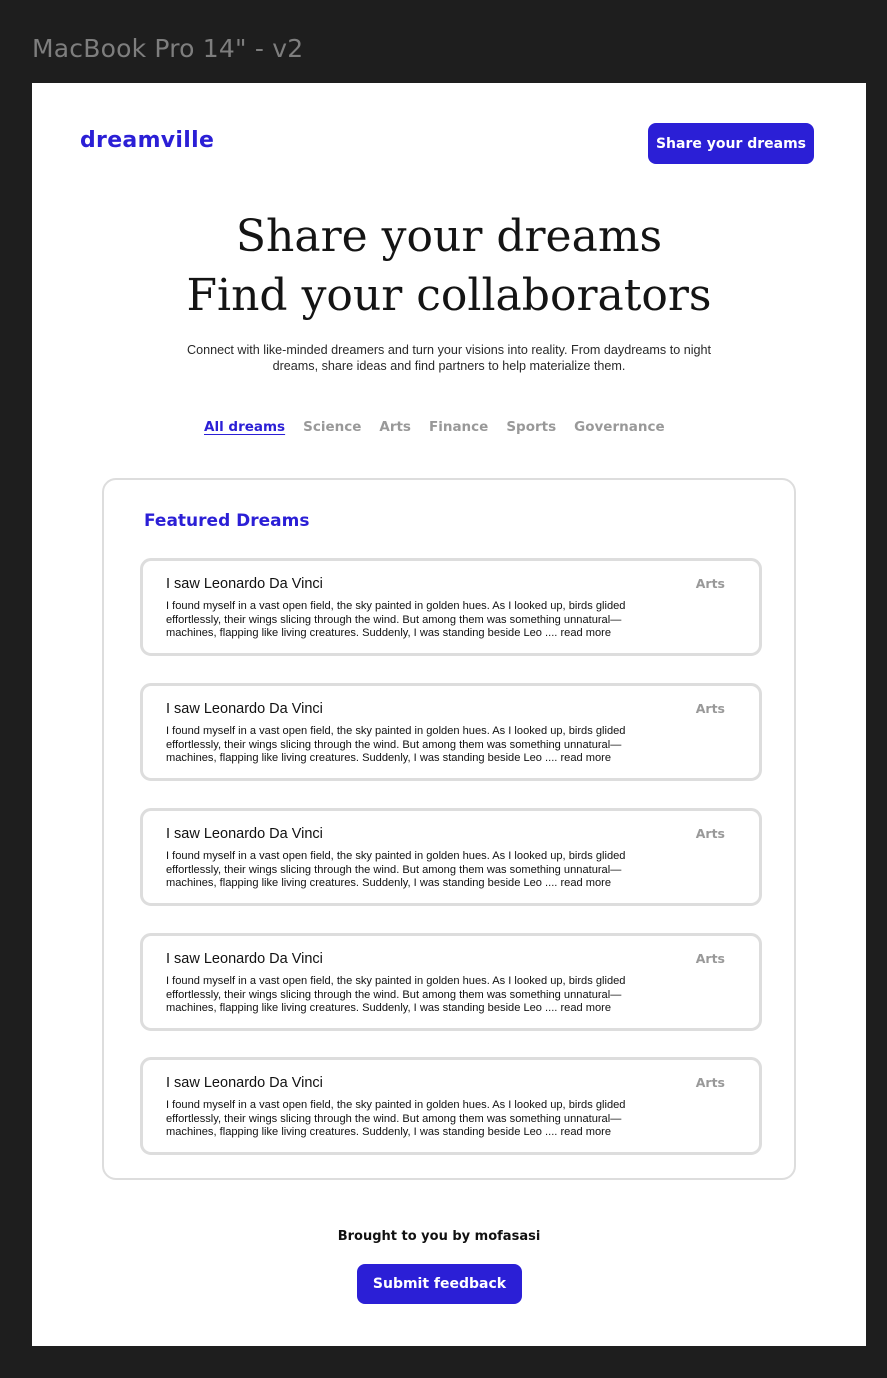 This screenshot has height=1378, width=887. I want to click on hero-title-line-1: Share your dreams, so click(449, 236).